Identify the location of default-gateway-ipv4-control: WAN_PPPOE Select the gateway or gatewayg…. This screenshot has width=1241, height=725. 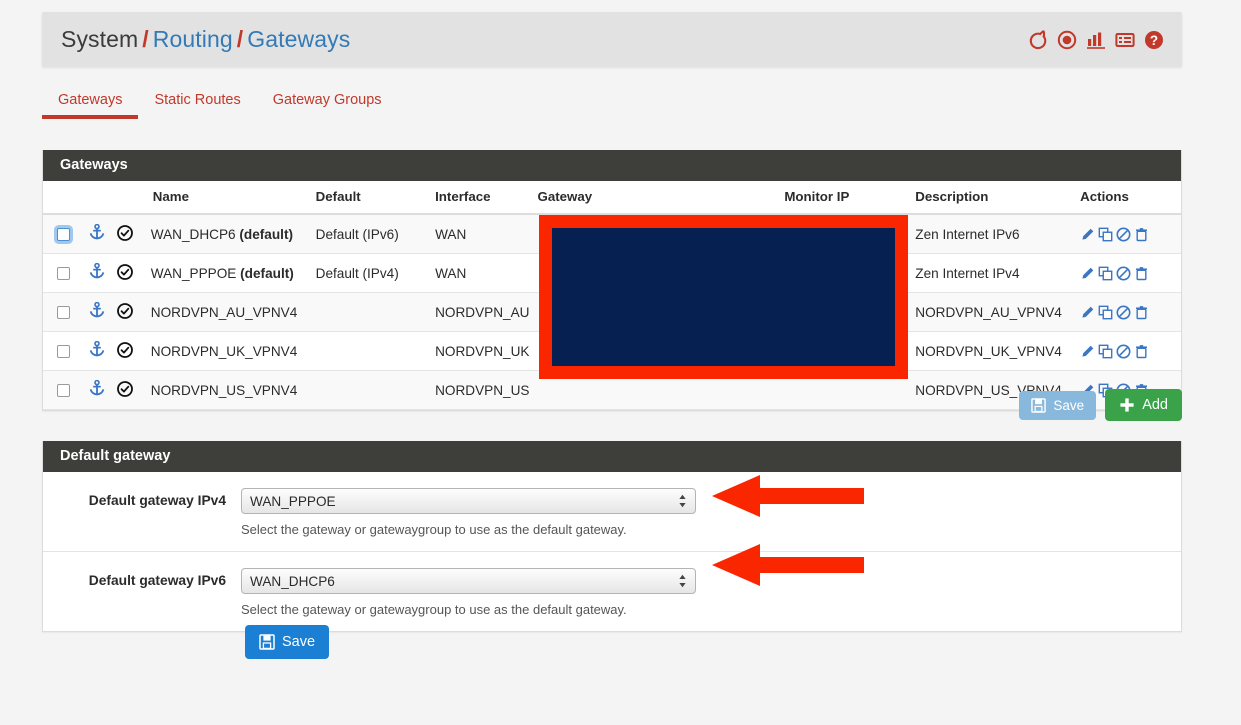
(711, 512).